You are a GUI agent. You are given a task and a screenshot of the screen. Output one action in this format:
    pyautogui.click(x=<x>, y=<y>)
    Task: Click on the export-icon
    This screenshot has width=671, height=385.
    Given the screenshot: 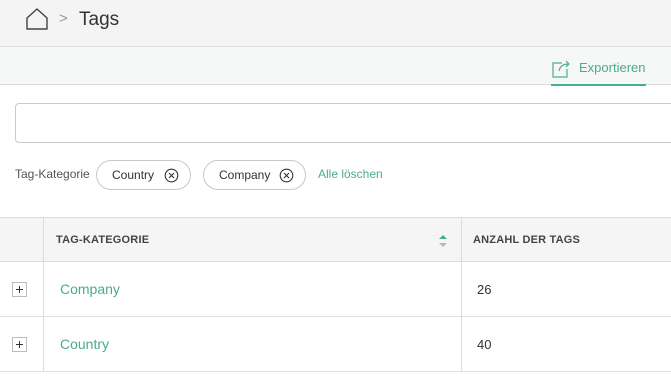 What is the action you would take?
    pyautogui.click(x=561, y=69)
    